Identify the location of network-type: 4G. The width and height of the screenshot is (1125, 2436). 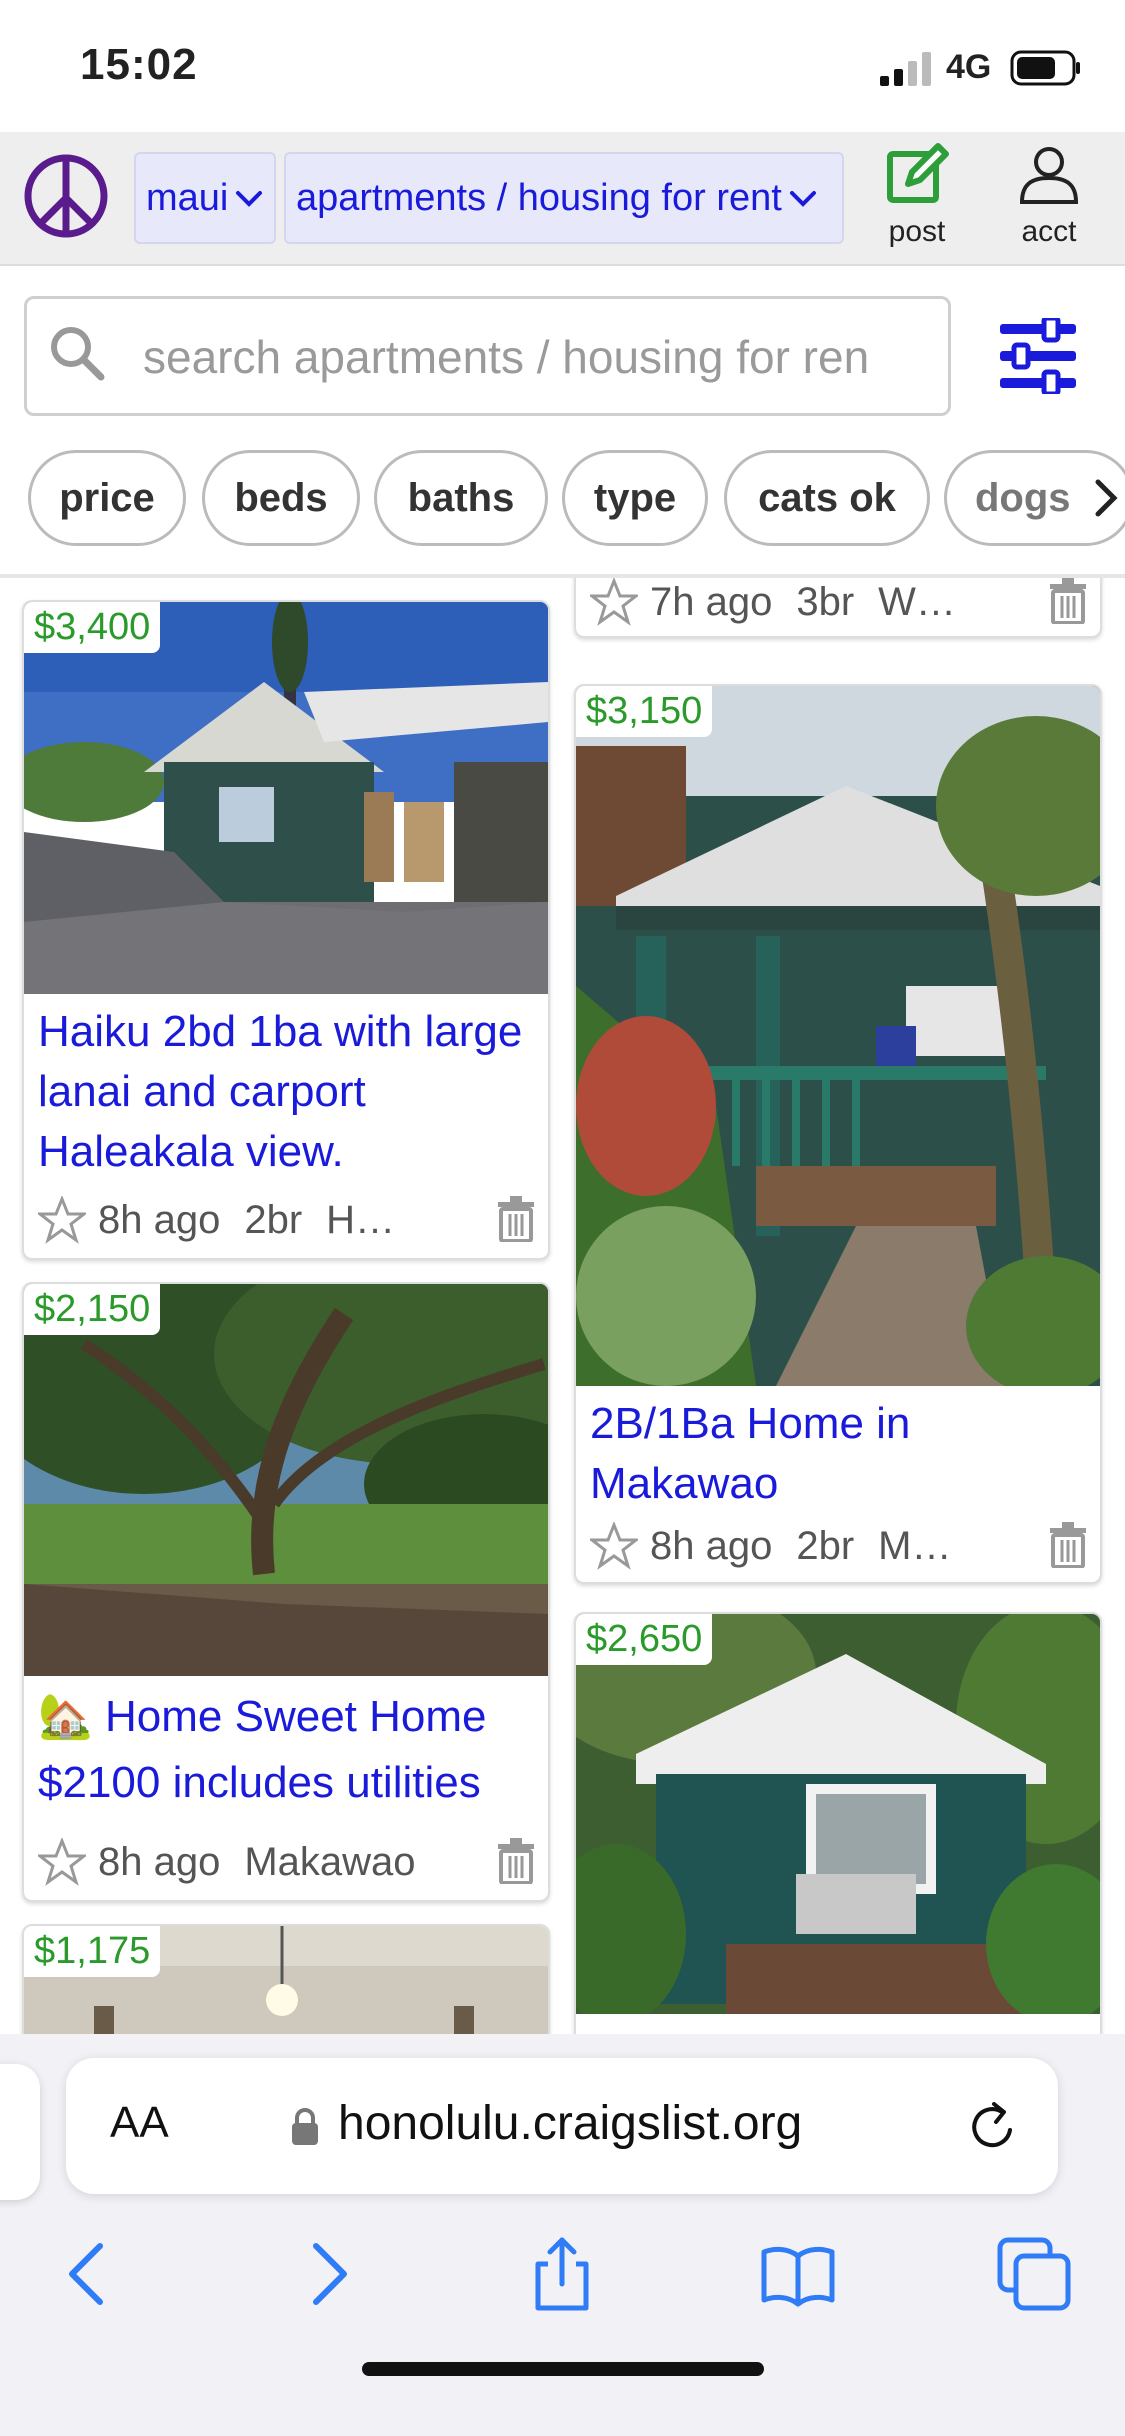
(969, 67).